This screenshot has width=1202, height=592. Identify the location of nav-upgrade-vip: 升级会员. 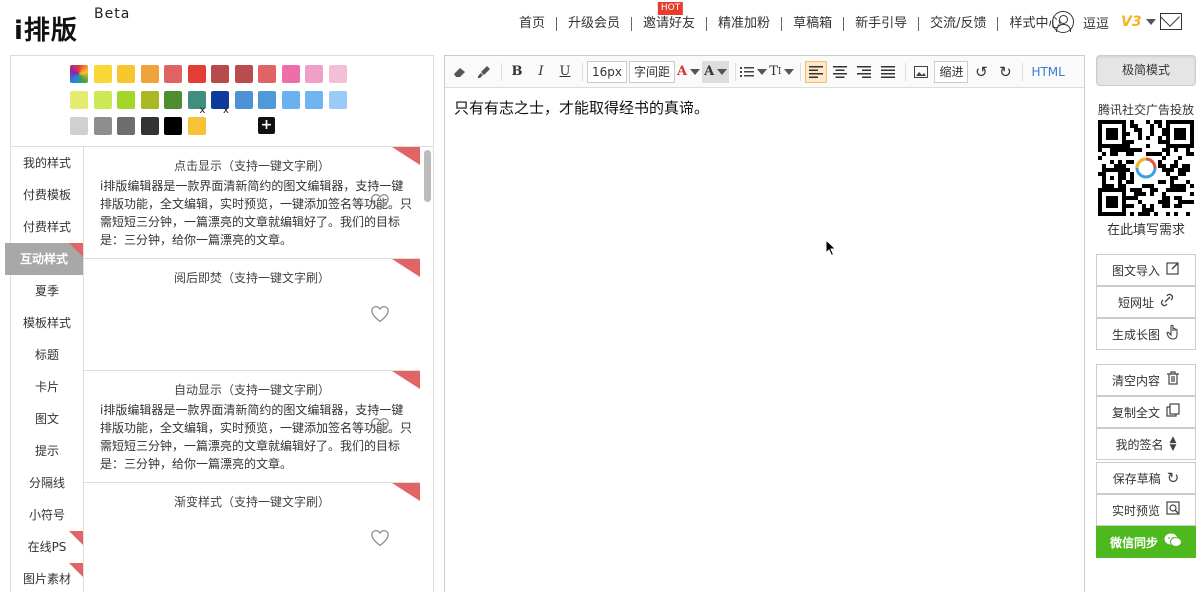
(593, 24).